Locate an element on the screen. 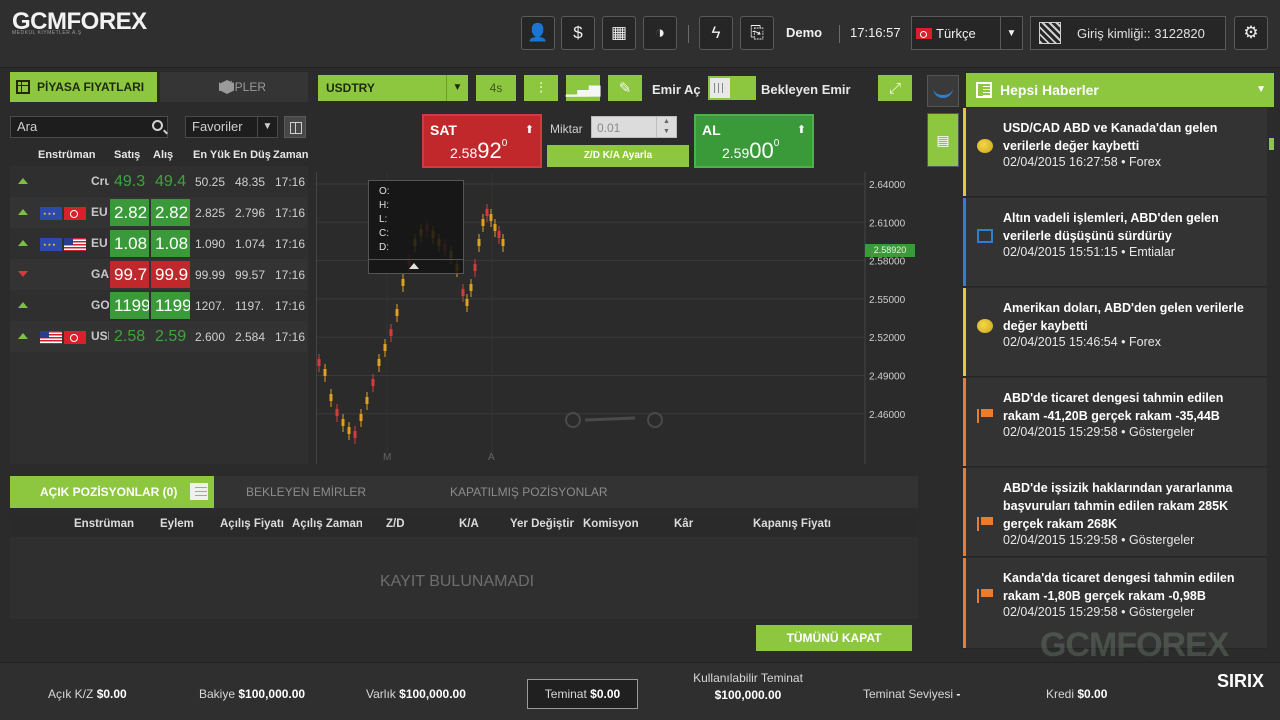  tab-open-positions: AÇIK POZİSYONLAR (0) is located at coordinates (112, 492).